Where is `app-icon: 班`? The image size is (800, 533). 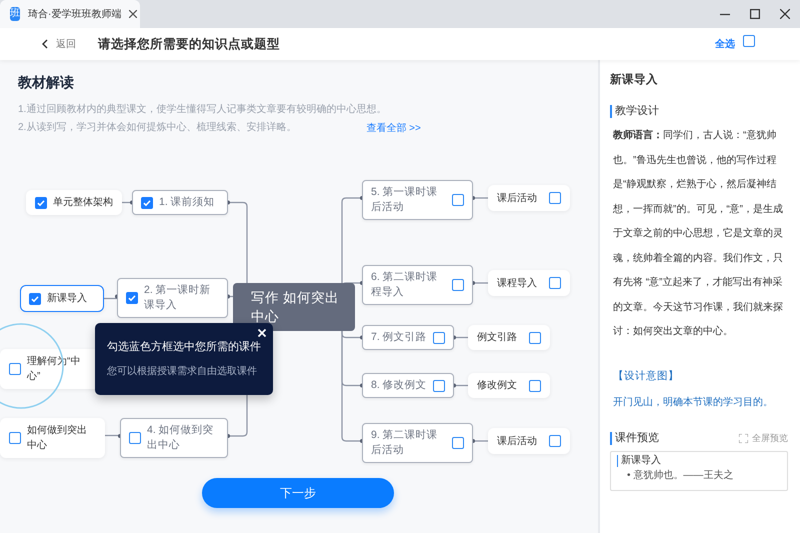 app-icon: 班 is located at coordinates (15, 14).